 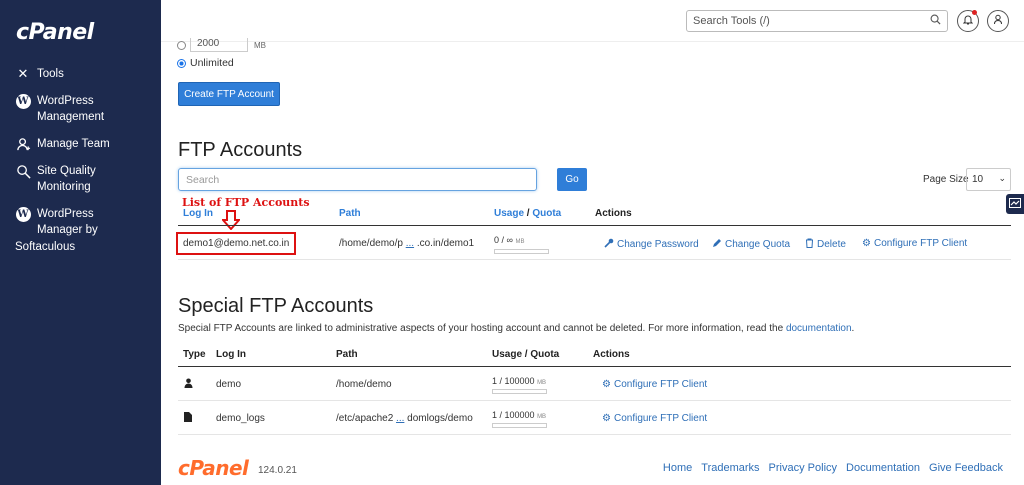 I want to click on chart-icon, so click(x=1015, y=204).